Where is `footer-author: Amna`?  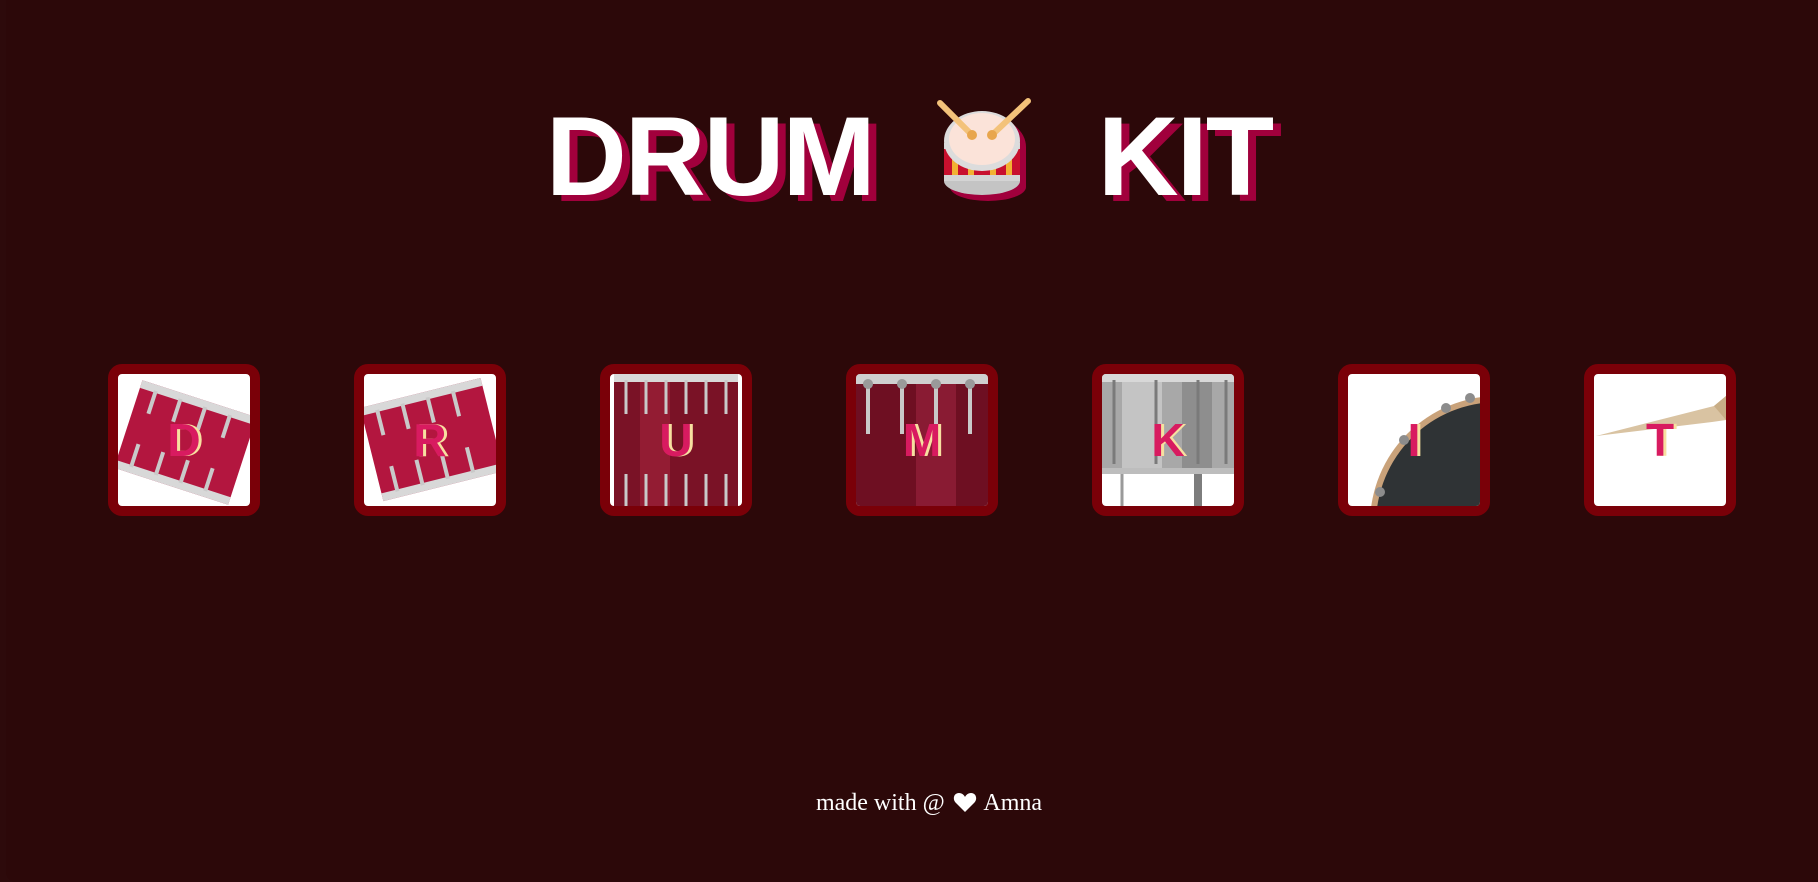 footer-author: Amna is located at coordinates (1013, 803).